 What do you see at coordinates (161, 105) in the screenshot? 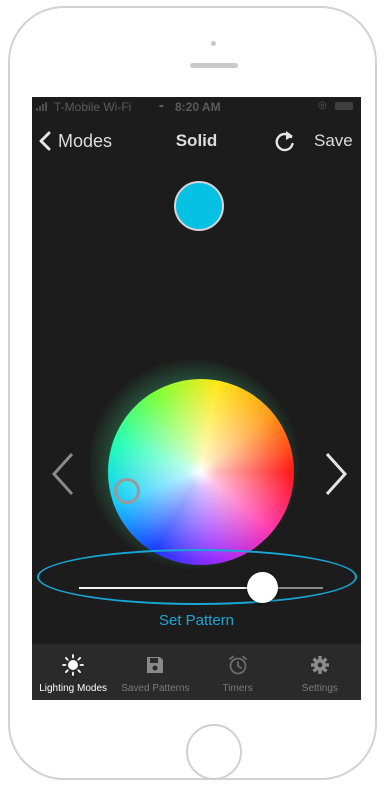
I see `wifi-icon: ◒` at bounding box center [161, 105].